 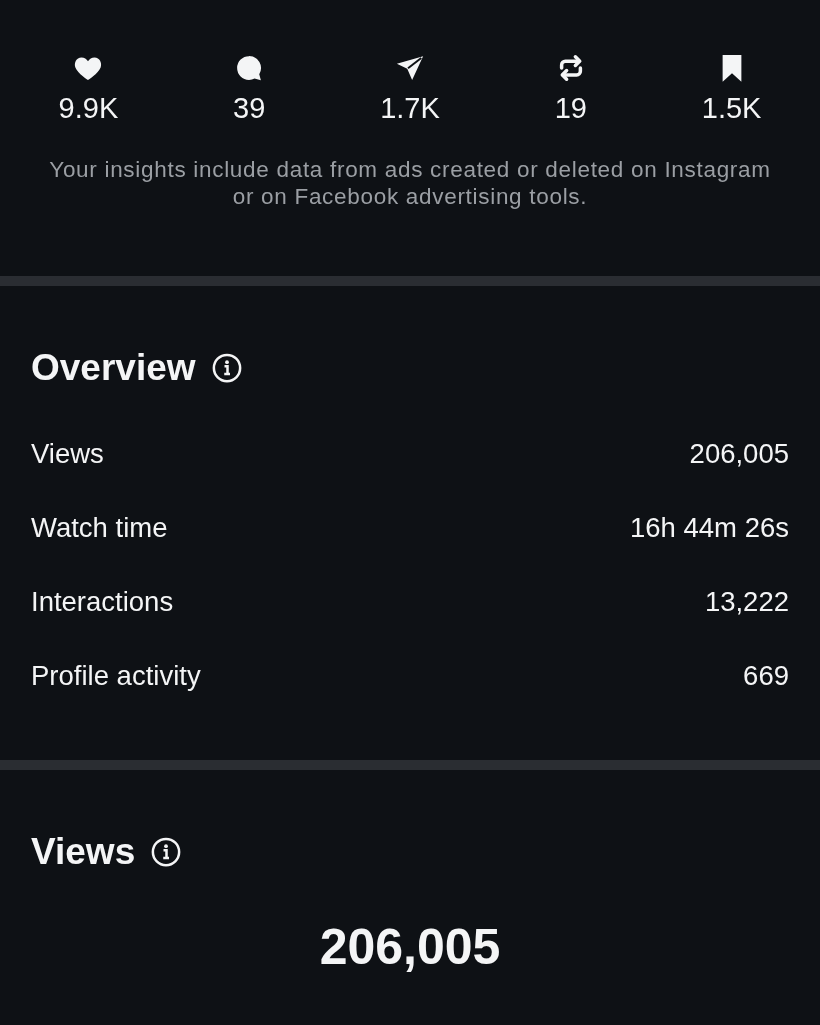 I want to click on views-total: 206,005, so click(x=410, y=947).